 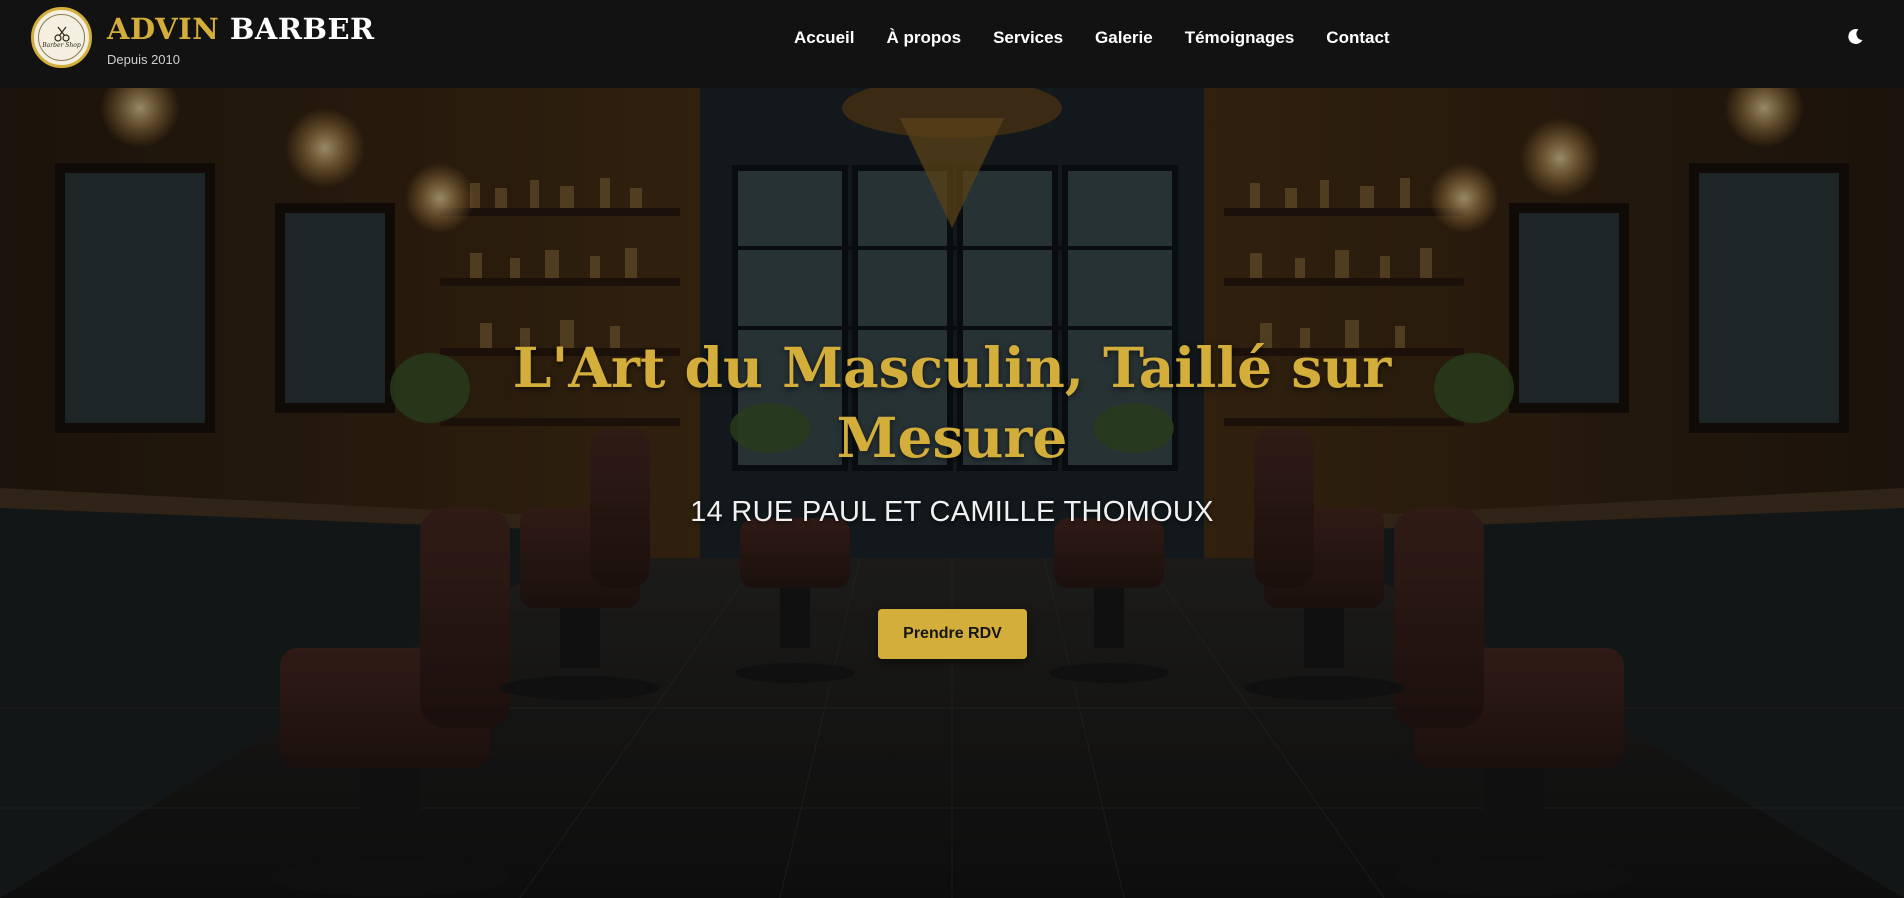 I want to click on logo-emblem: Barber Shop, so click(x=61, y=37).